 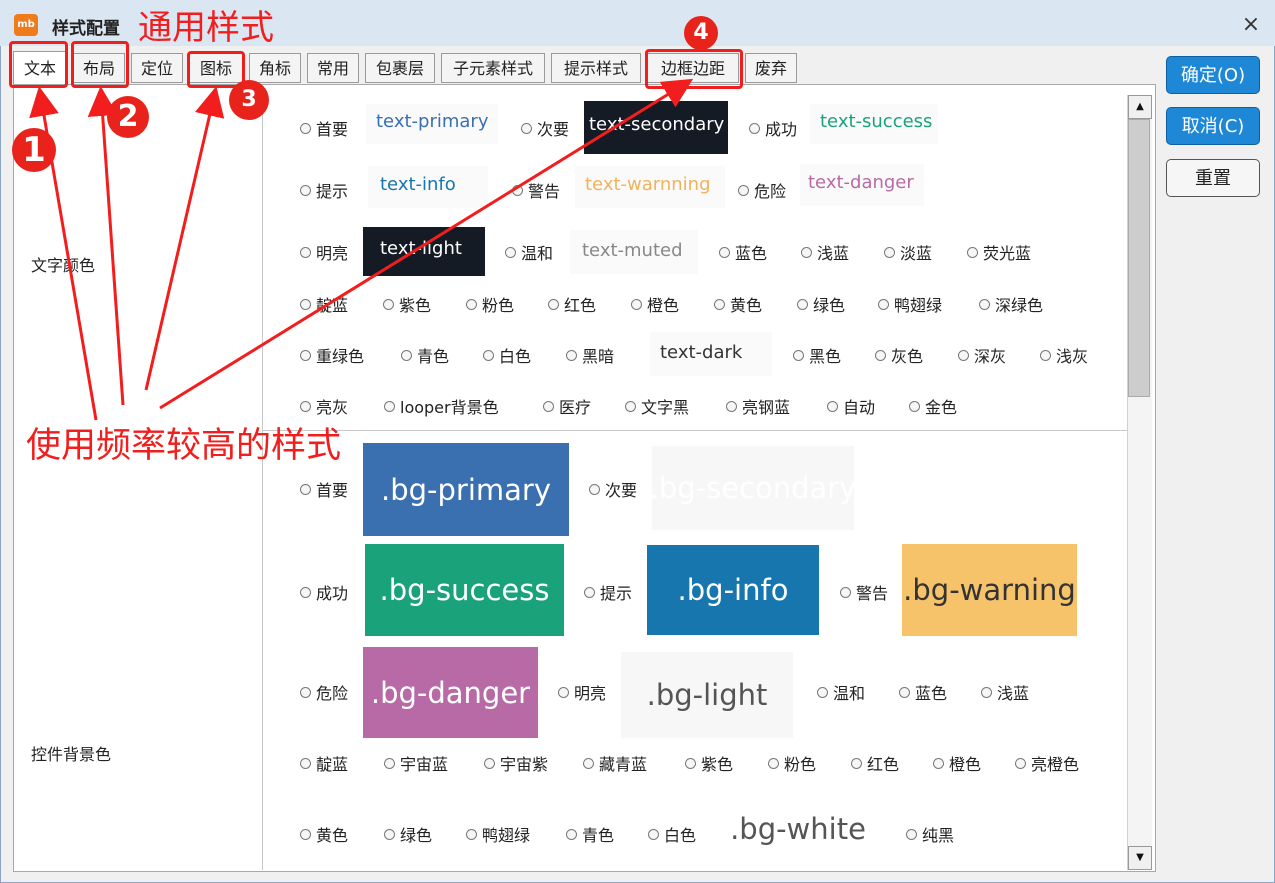 What do you see at coordinates (773, 128) in the screenshot?
I see `radio-text-success: 成功` at bounding box center [773, 128].